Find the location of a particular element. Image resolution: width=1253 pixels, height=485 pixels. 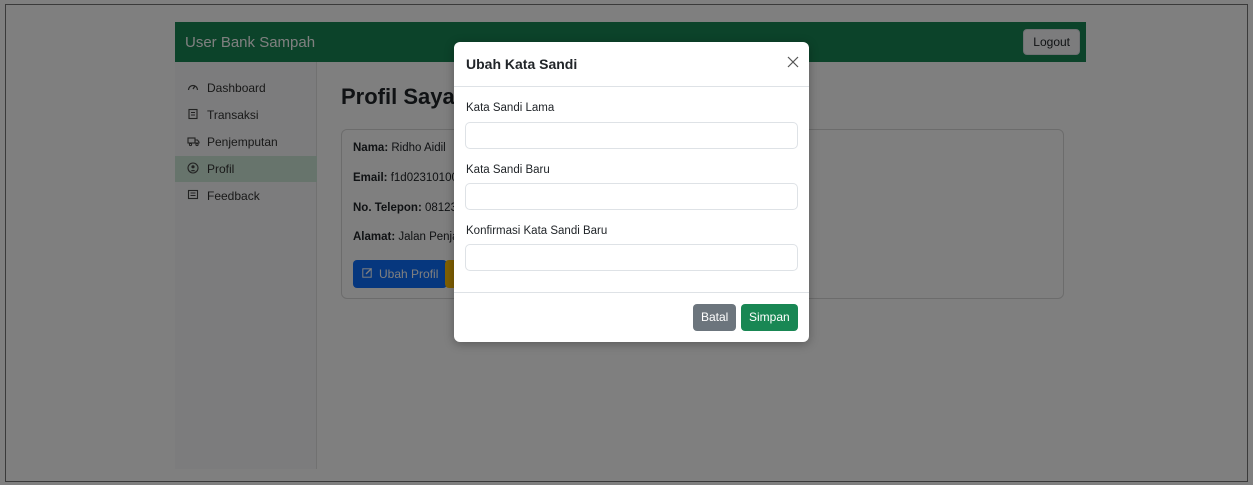

old-password-label: Kata Sandi Lama is located at coordinates (510, 108).